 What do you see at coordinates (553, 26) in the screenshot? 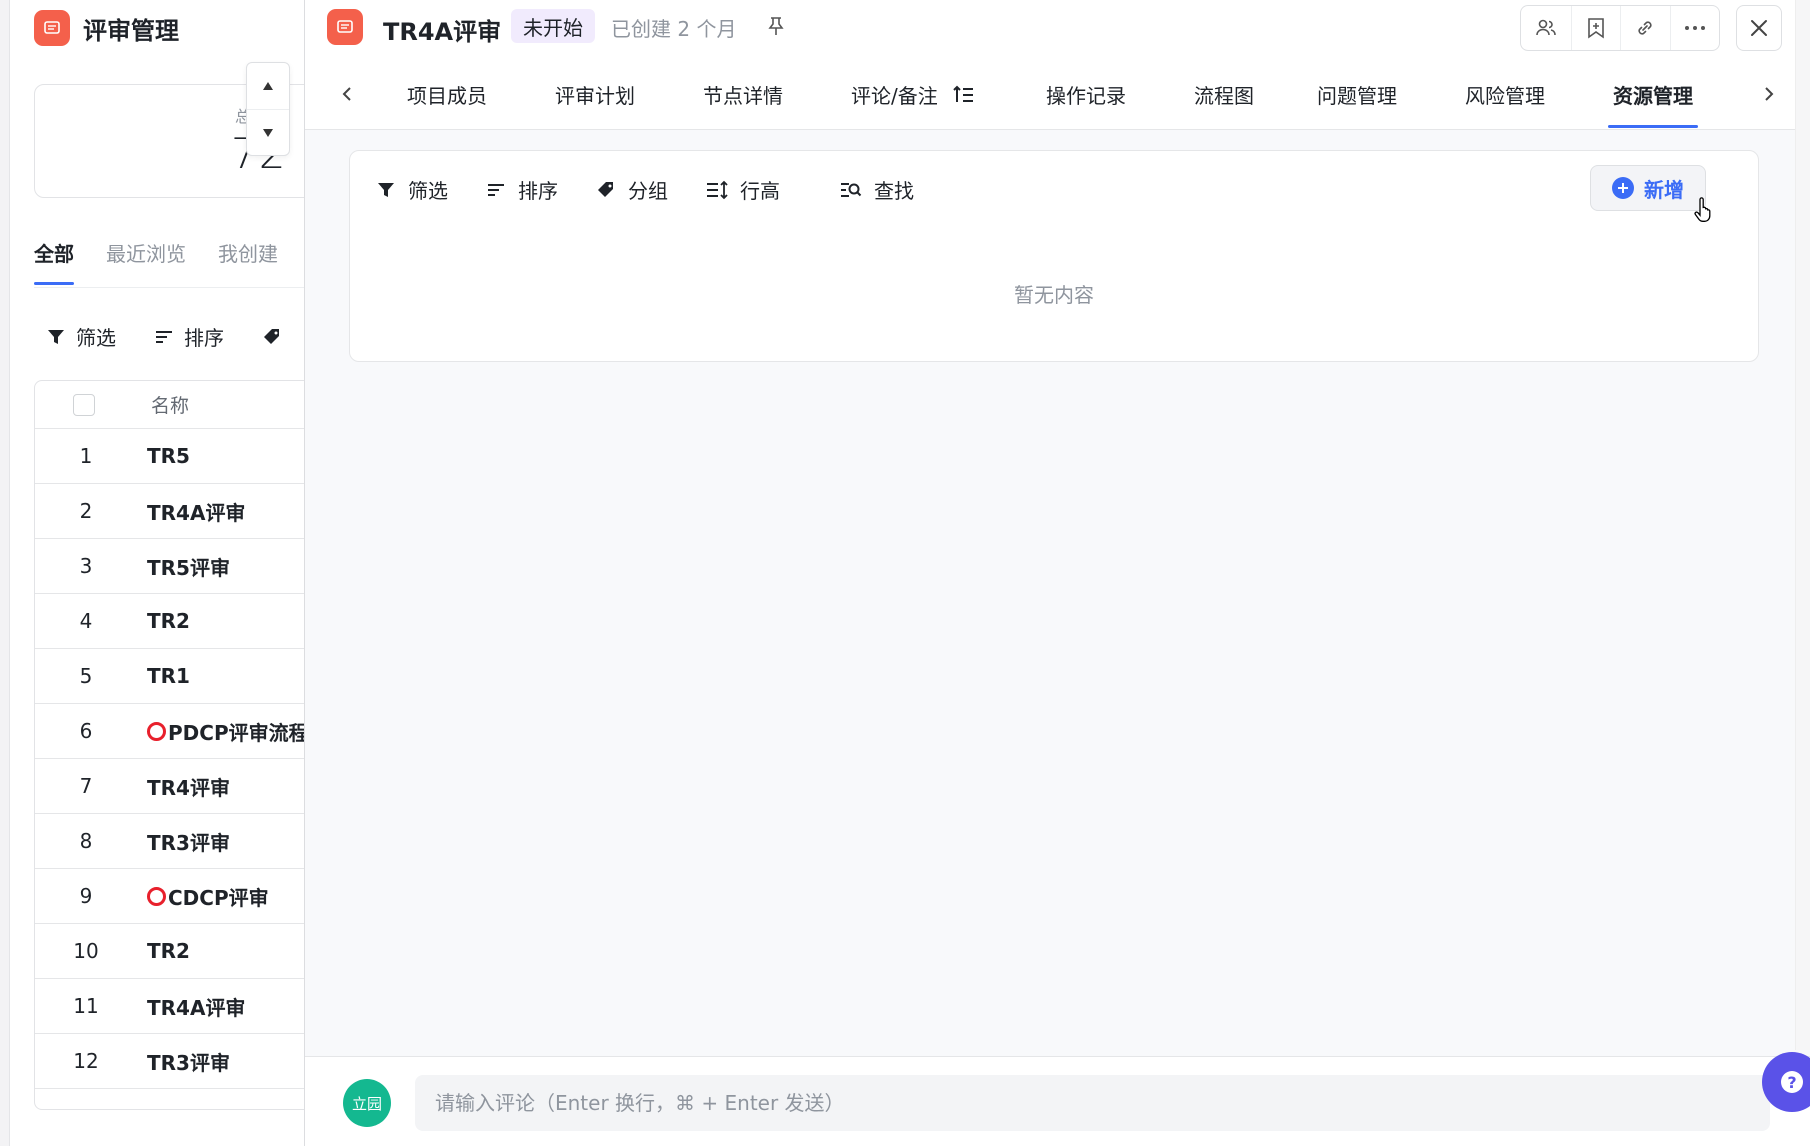
I see `status-badge: 未开始` at bounding box center [553, 26].